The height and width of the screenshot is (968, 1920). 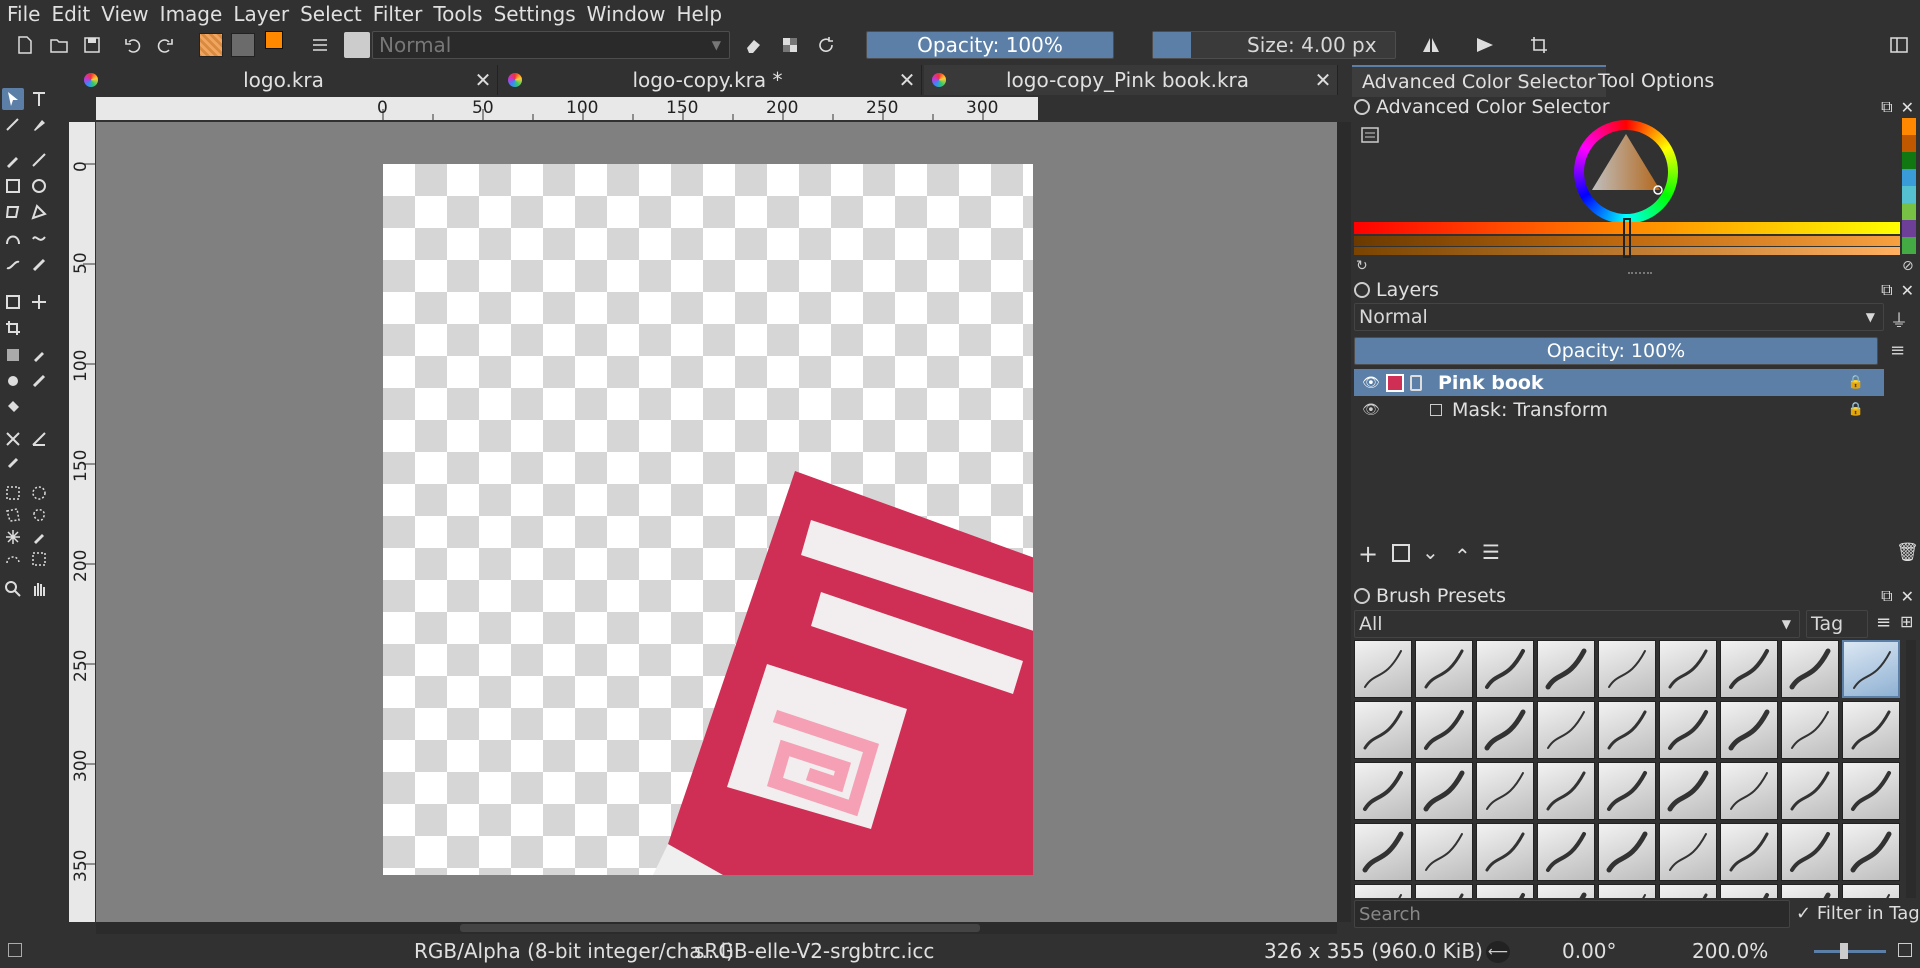 What do you see at coordinates (39, 439) in the screenshot?
I see `measure-tool-icon` at bounding box center [39, 439].